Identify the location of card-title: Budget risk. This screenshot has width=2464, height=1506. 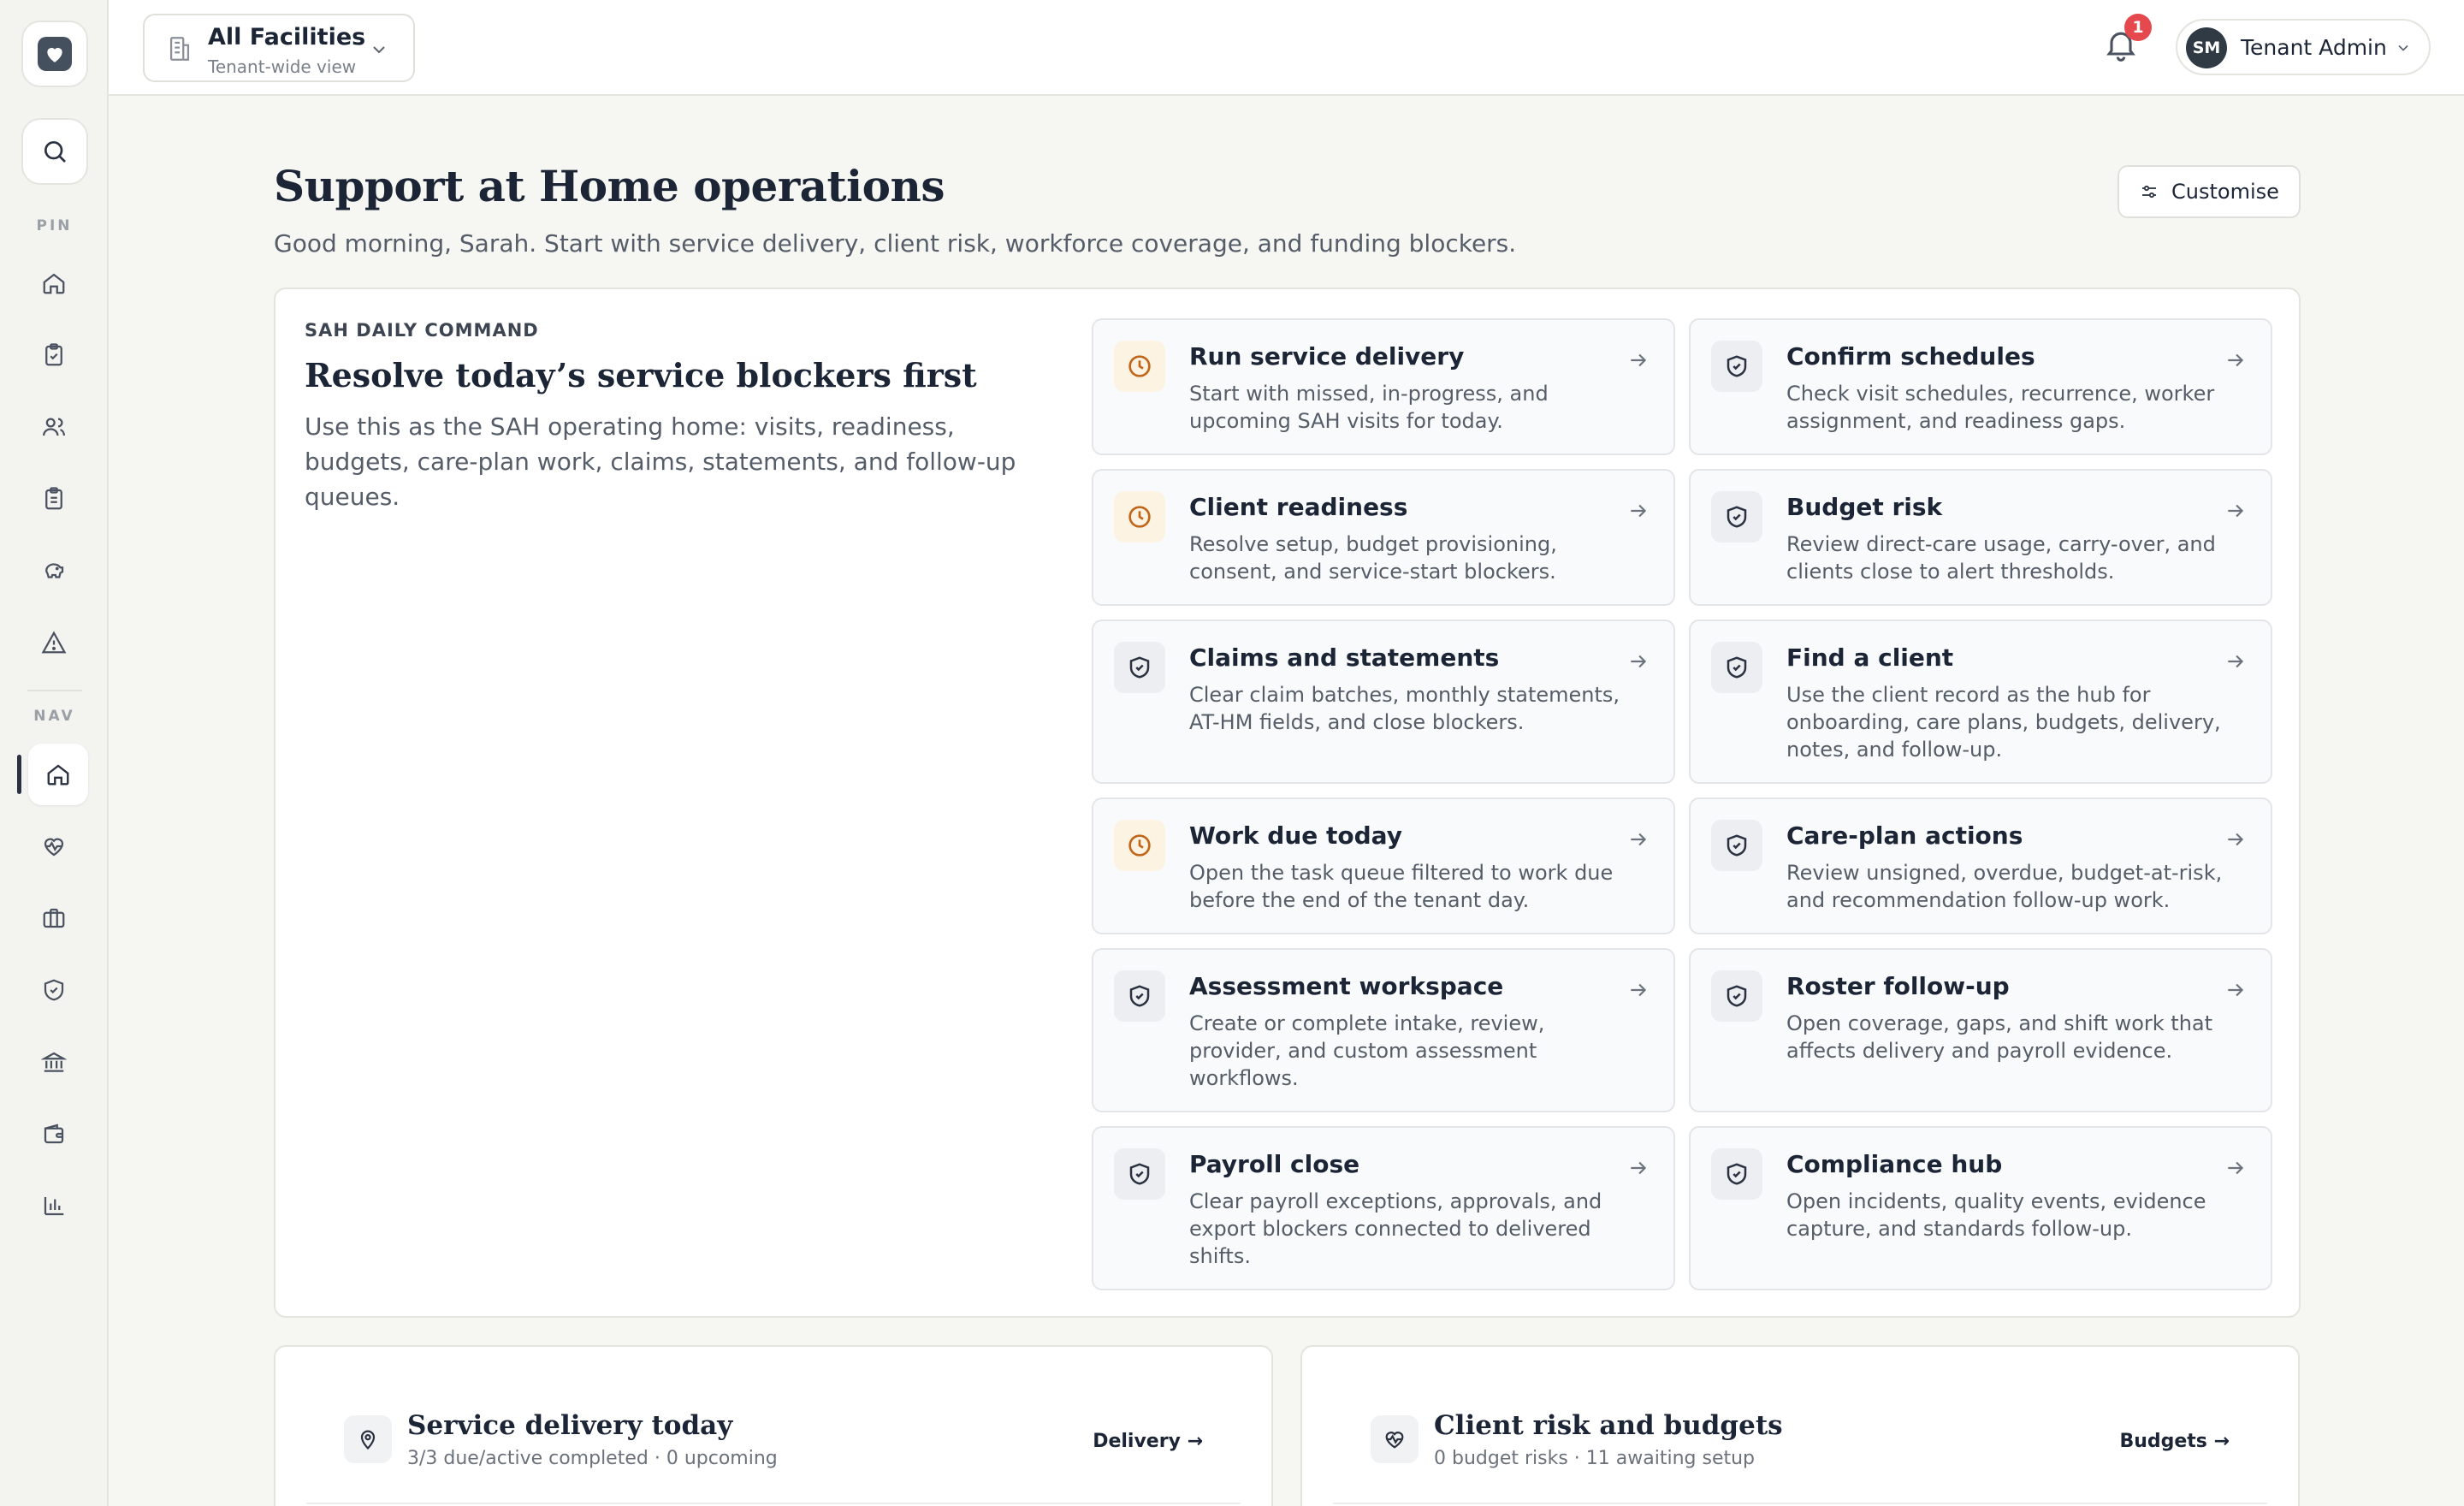
(1864, 507).